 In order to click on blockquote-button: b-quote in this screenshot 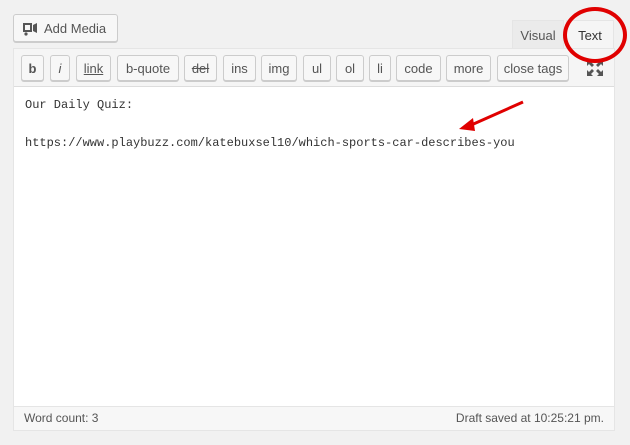, I will do `click(148, 68)`.